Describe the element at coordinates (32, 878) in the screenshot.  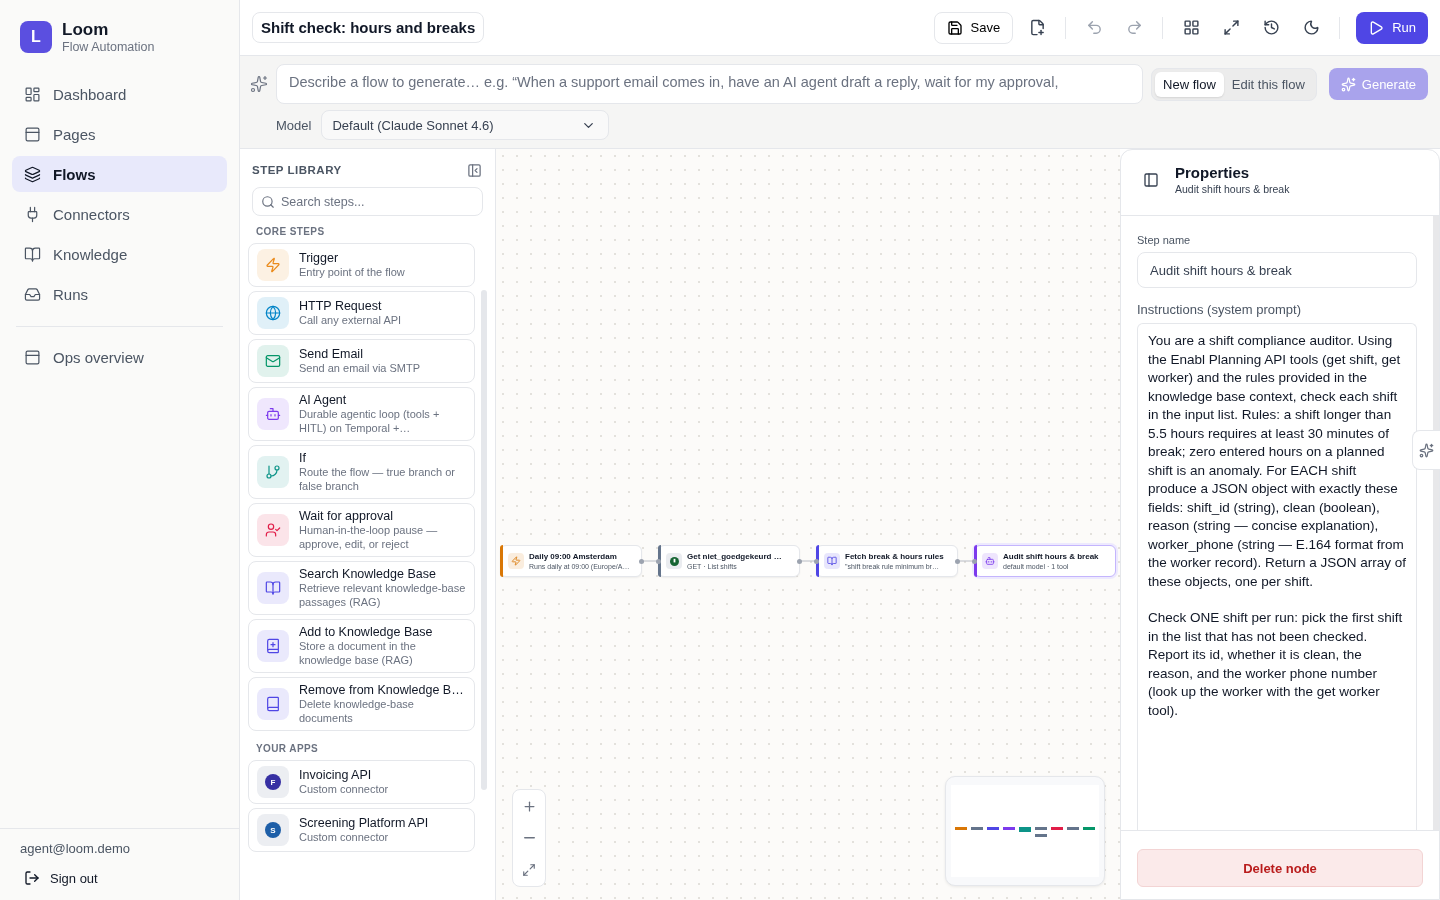
I see `logout-icon` at that location.